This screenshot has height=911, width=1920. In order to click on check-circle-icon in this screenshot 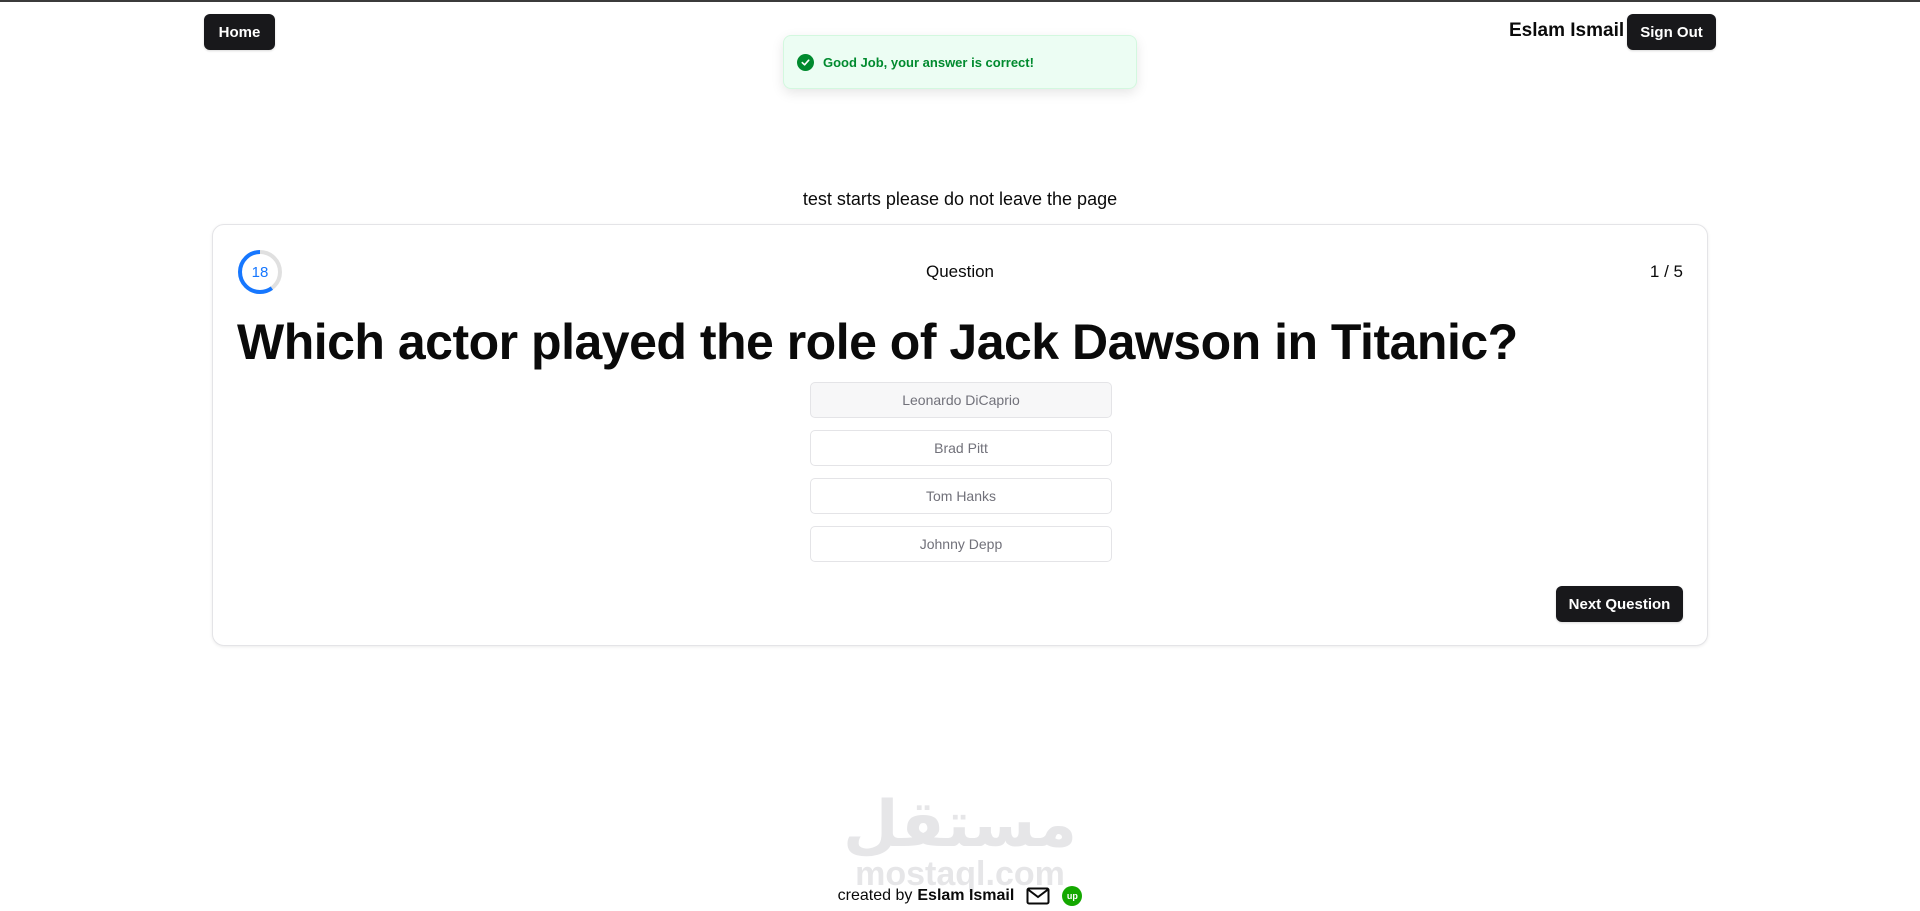, I will do `click(805, 62)`.